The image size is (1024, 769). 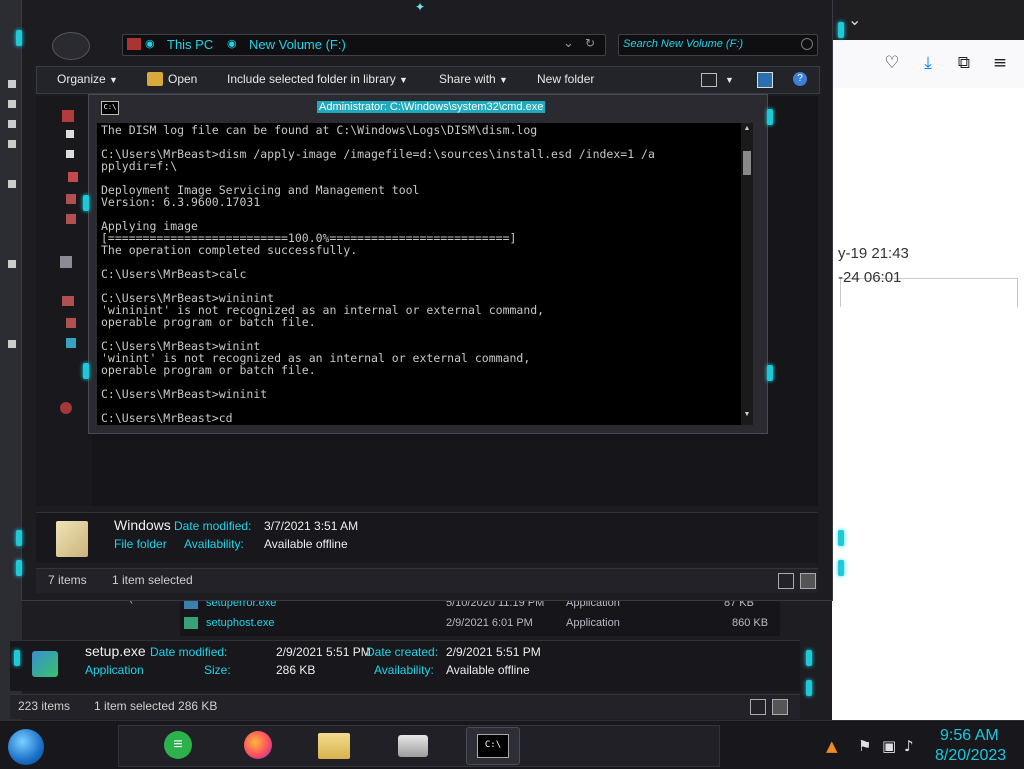 I want to click on vertical-scrollbar: ▲ ▼, so click(x=747, y=274).